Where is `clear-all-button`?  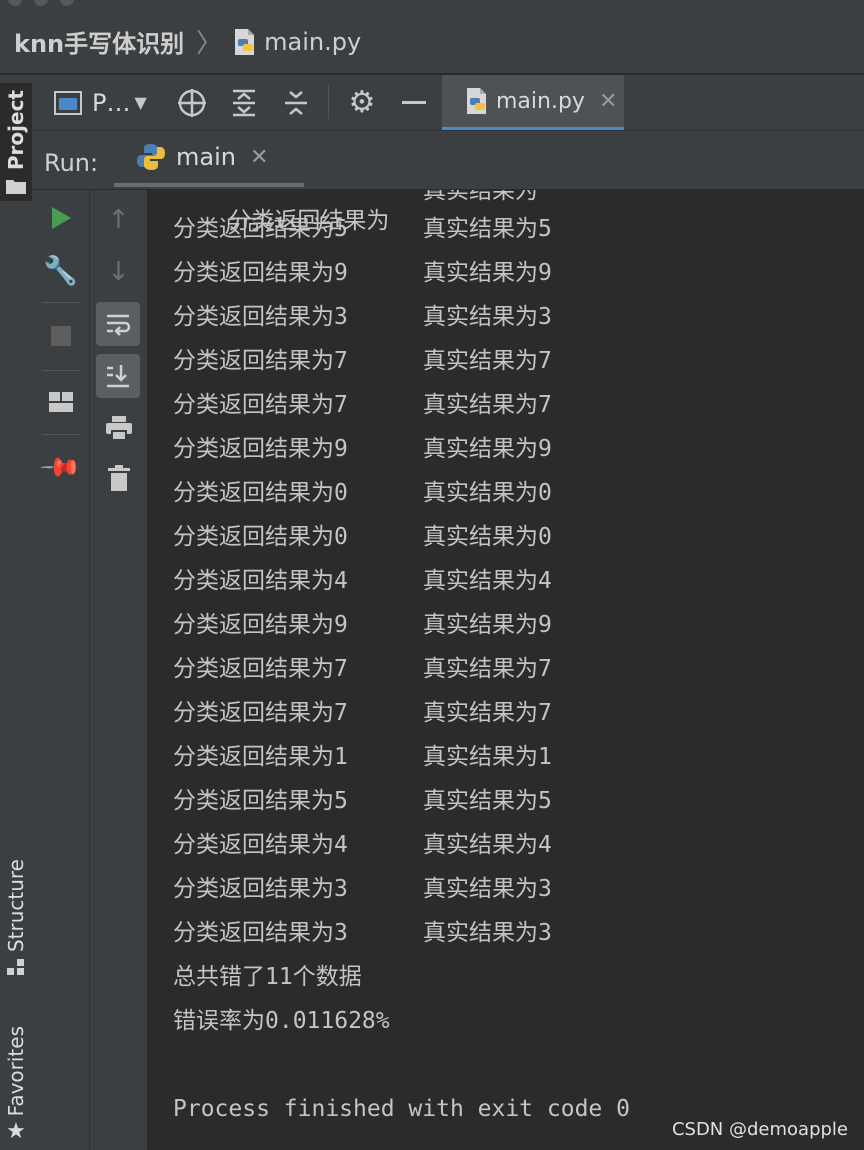 clear-all-button is located at coordinates (118, 478).